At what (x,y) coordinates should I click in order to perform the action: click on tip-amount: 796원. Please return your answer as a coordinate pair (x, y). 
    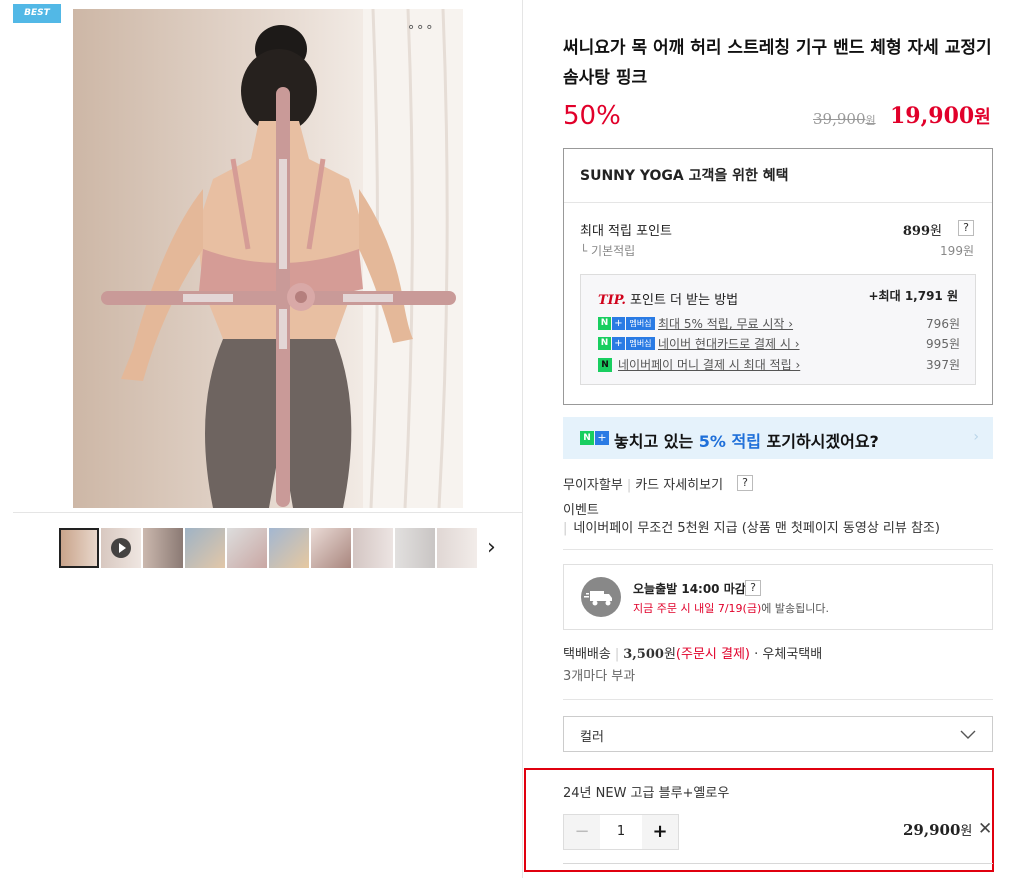
    Looking at the image, I should click on (943, 324).